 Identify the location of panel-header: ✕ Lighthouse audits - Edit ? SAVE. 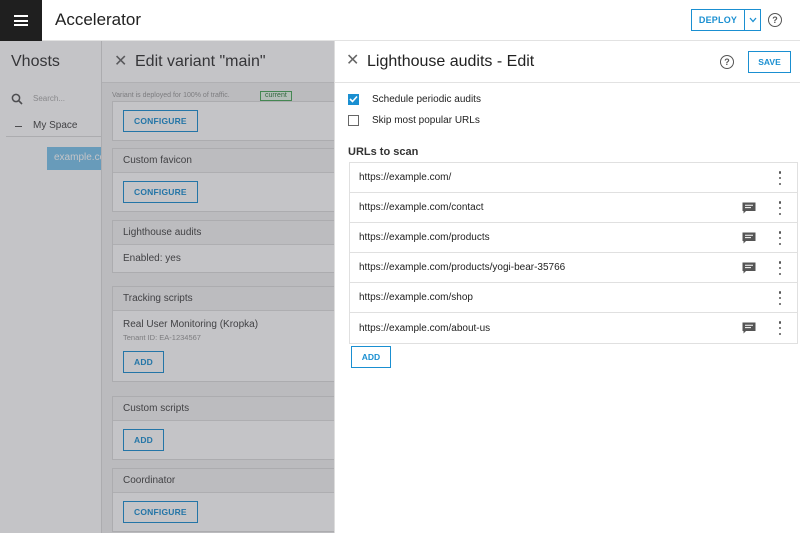
(567, 62).